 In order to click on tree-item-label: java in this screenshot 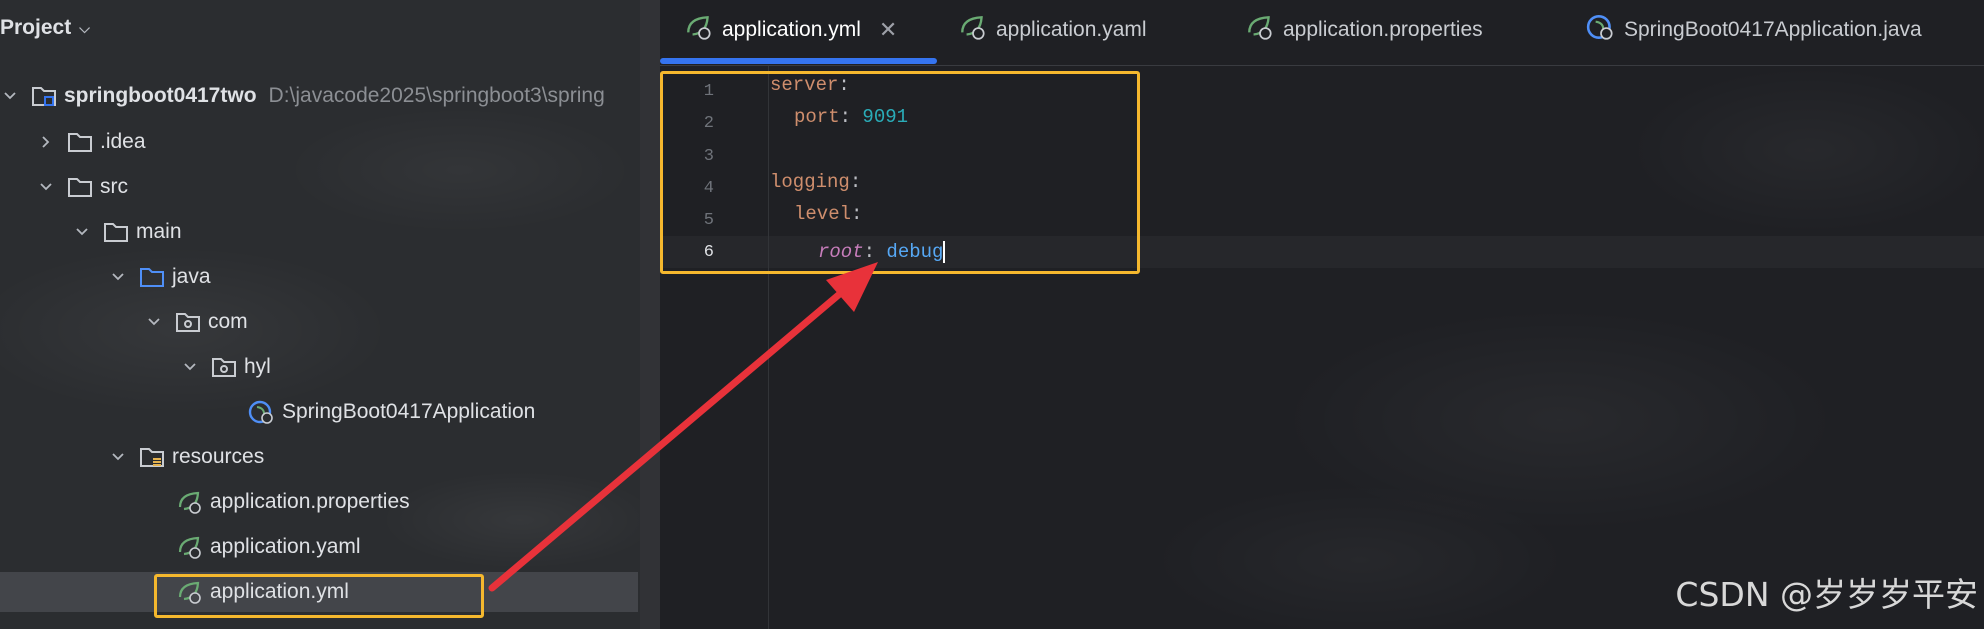, I will do `click(191, 276)`.